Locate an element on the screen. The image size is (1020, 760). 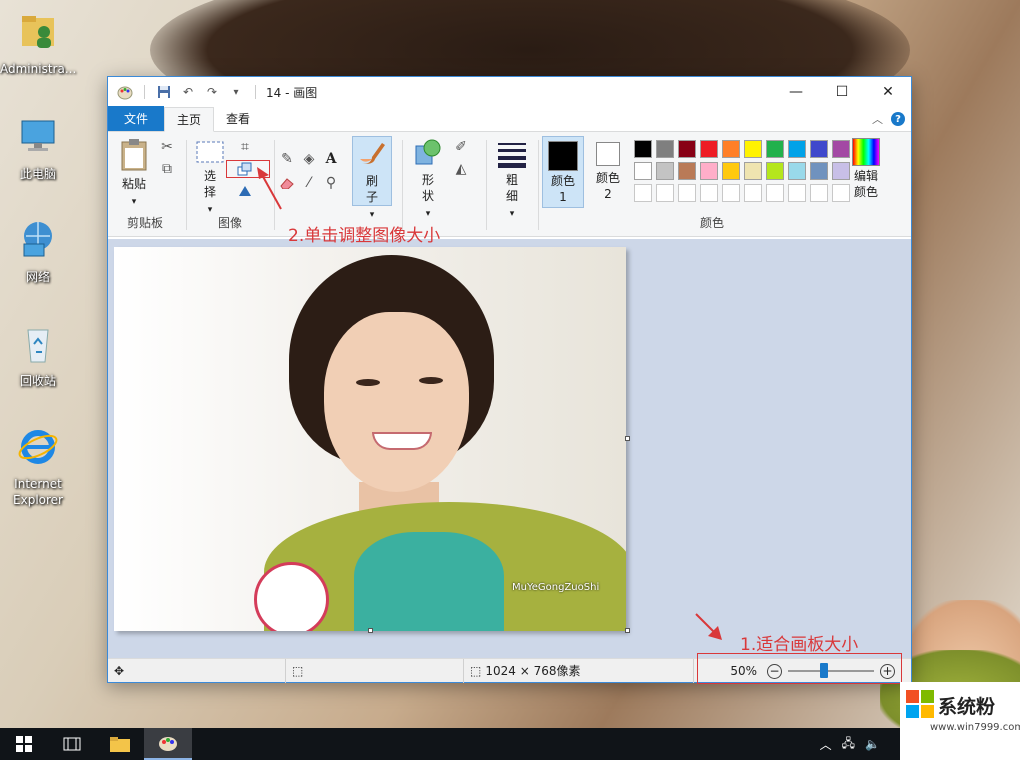
group-shapes: 形状 ▾ ✐ ◭ is located at coordinates (444, 184).